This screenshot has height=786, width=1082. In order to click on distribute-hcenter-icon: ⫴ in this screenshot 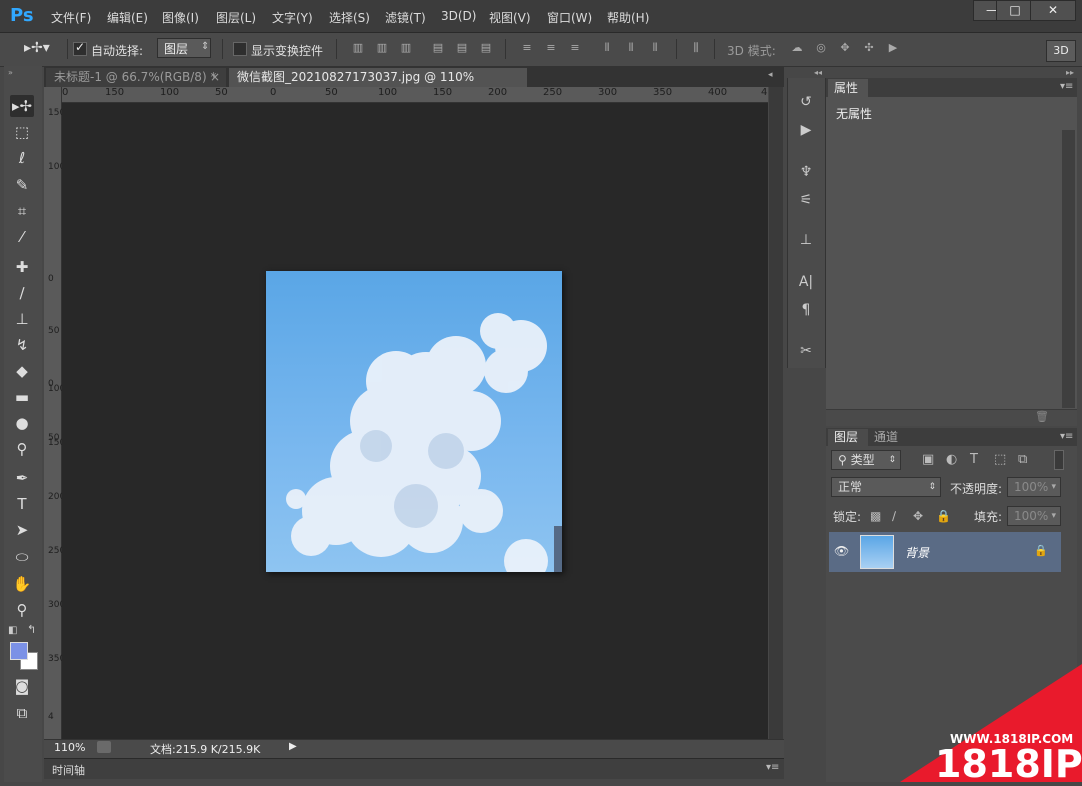, I will do `click(631, 48)`.